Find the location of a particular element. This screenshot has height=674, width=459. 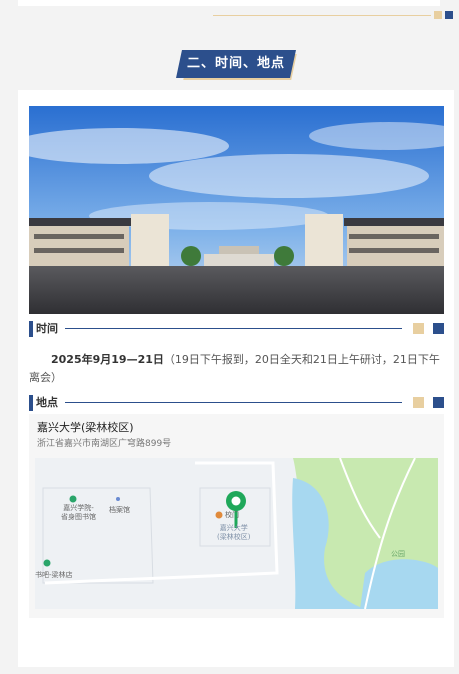

top-card-edge is located at coordinates (229, 3).